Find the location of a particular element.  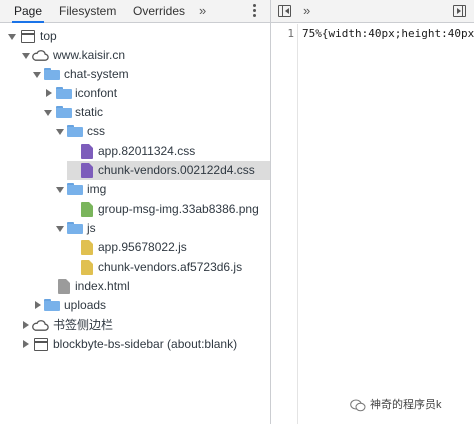

tree-item-label: top is located at coordinates (48, 36).